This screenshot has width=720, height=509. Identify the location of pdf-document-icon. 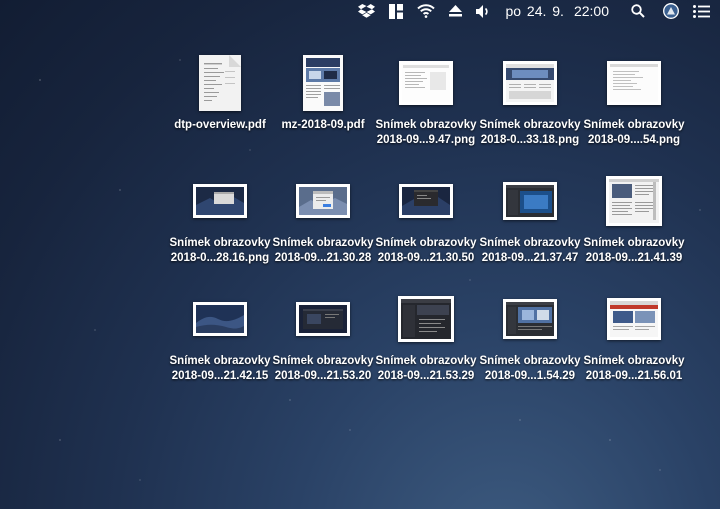
(220, 83).